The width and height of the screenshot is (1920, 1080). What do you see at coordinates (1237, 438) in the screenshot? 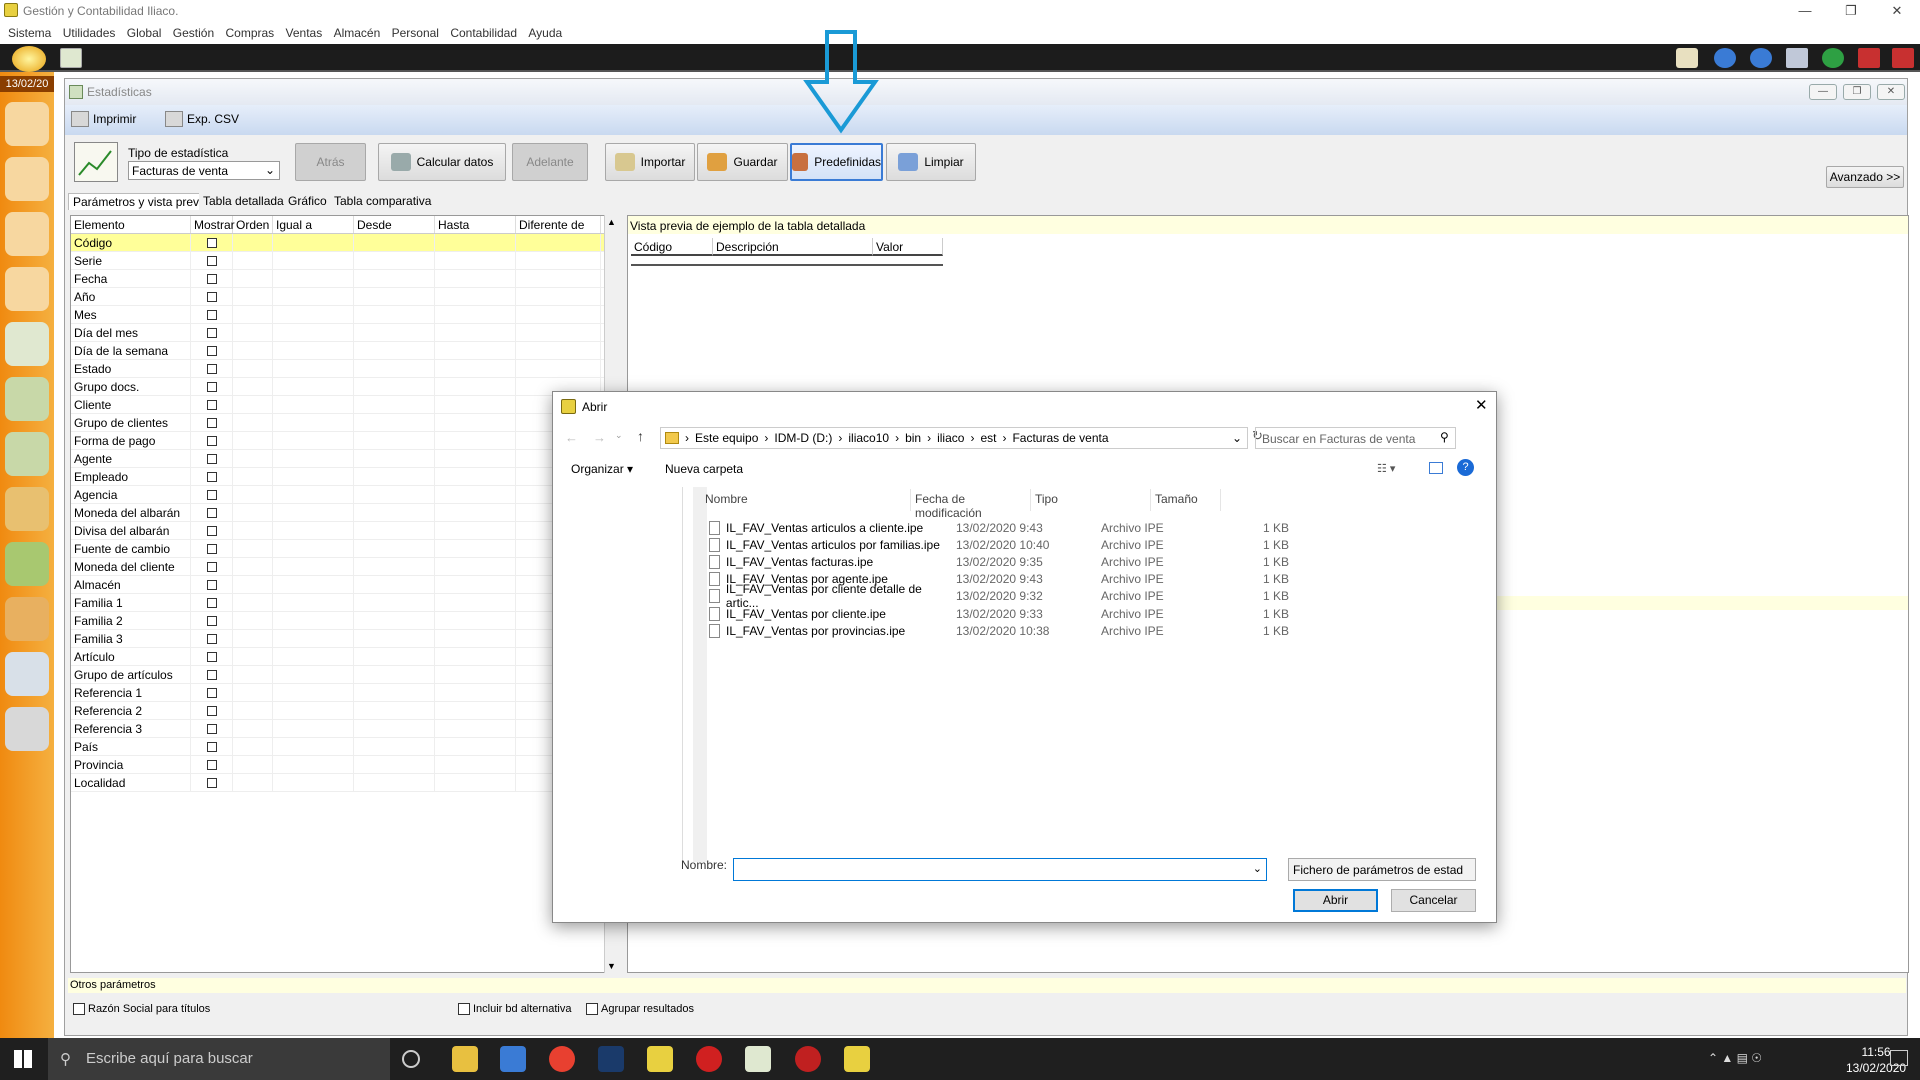
I see `address-dropdown-icon: ⌄` at bounding box center [1237, 438].